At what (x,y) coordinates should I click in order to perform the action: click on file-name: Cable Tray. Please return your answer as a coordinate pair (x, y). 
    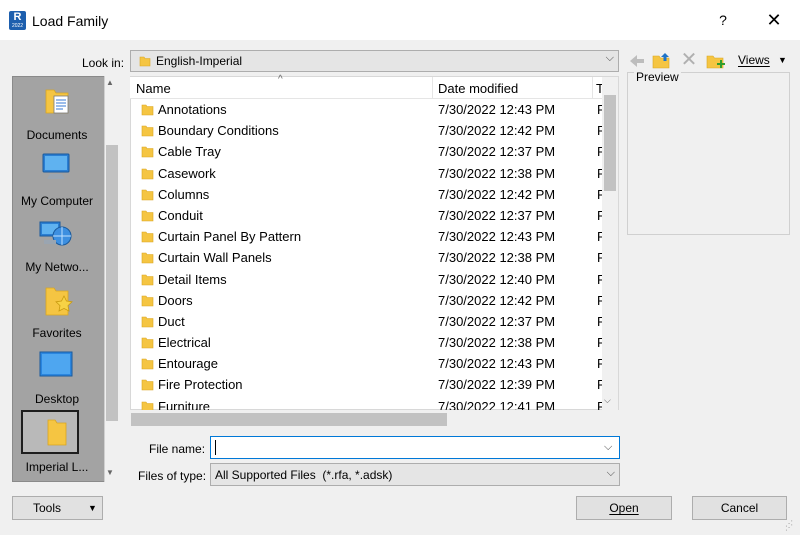
    Looking at the image, I should click on (189, 152).